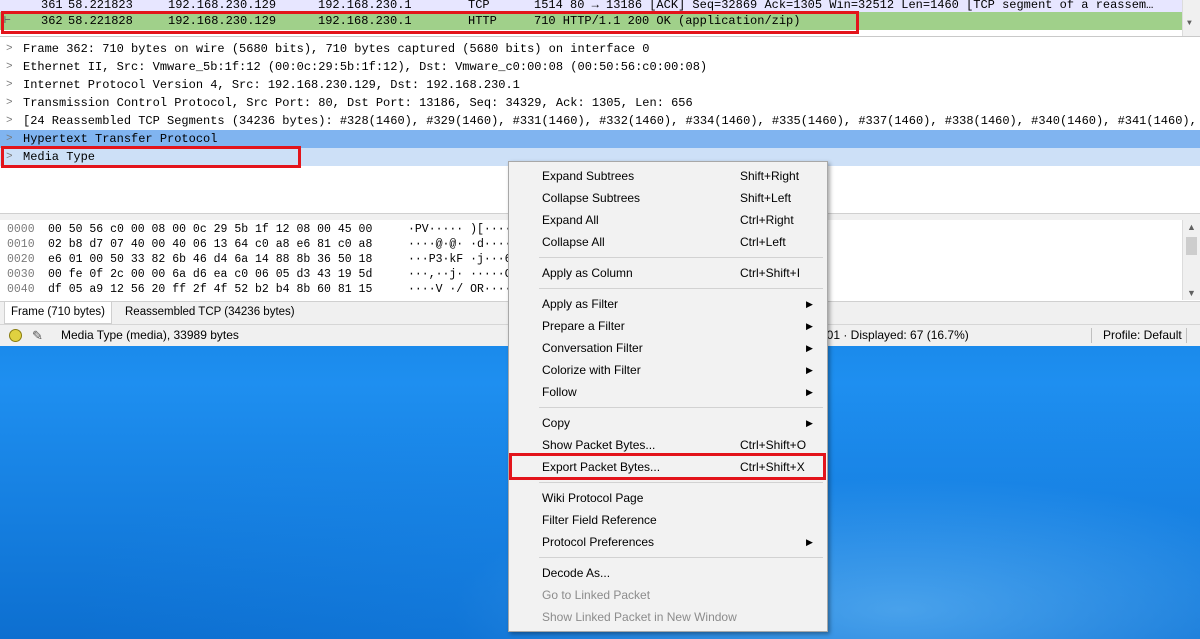 Image resolution: width=1200 pixels, height=639 pixels. What do you see at coordinates (1191, 227) in the screenshot?
I see `scroll-up-icon: ▲` at bounding box center [1191, 227].